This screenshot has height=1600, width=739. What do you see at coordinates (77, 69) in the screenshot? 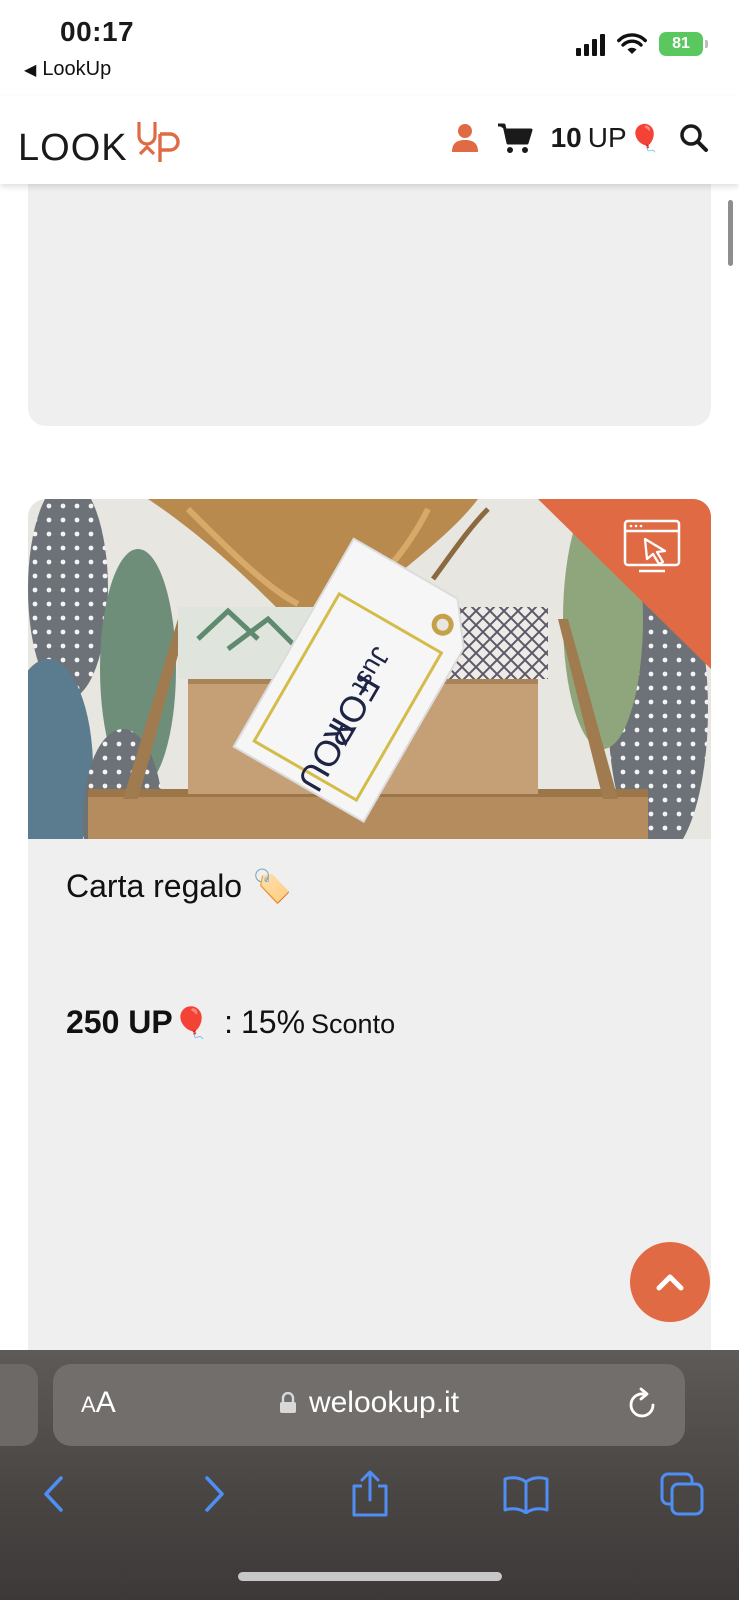
I see `back-app-label: LookUp` at bounding box center [77, 69].